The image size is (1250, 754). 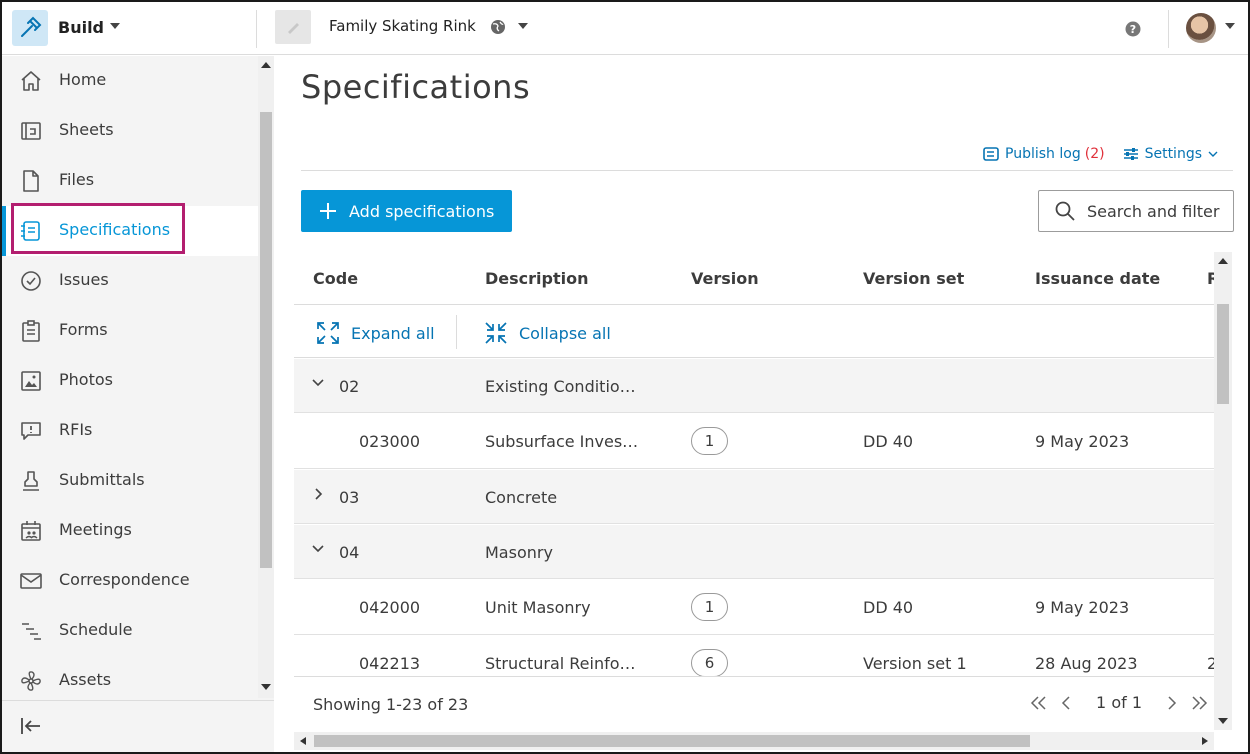 What do you see at coordinates (1039, 702) in the screenshot?
I see `first-page-icon` at bounding box center [1039, 702].